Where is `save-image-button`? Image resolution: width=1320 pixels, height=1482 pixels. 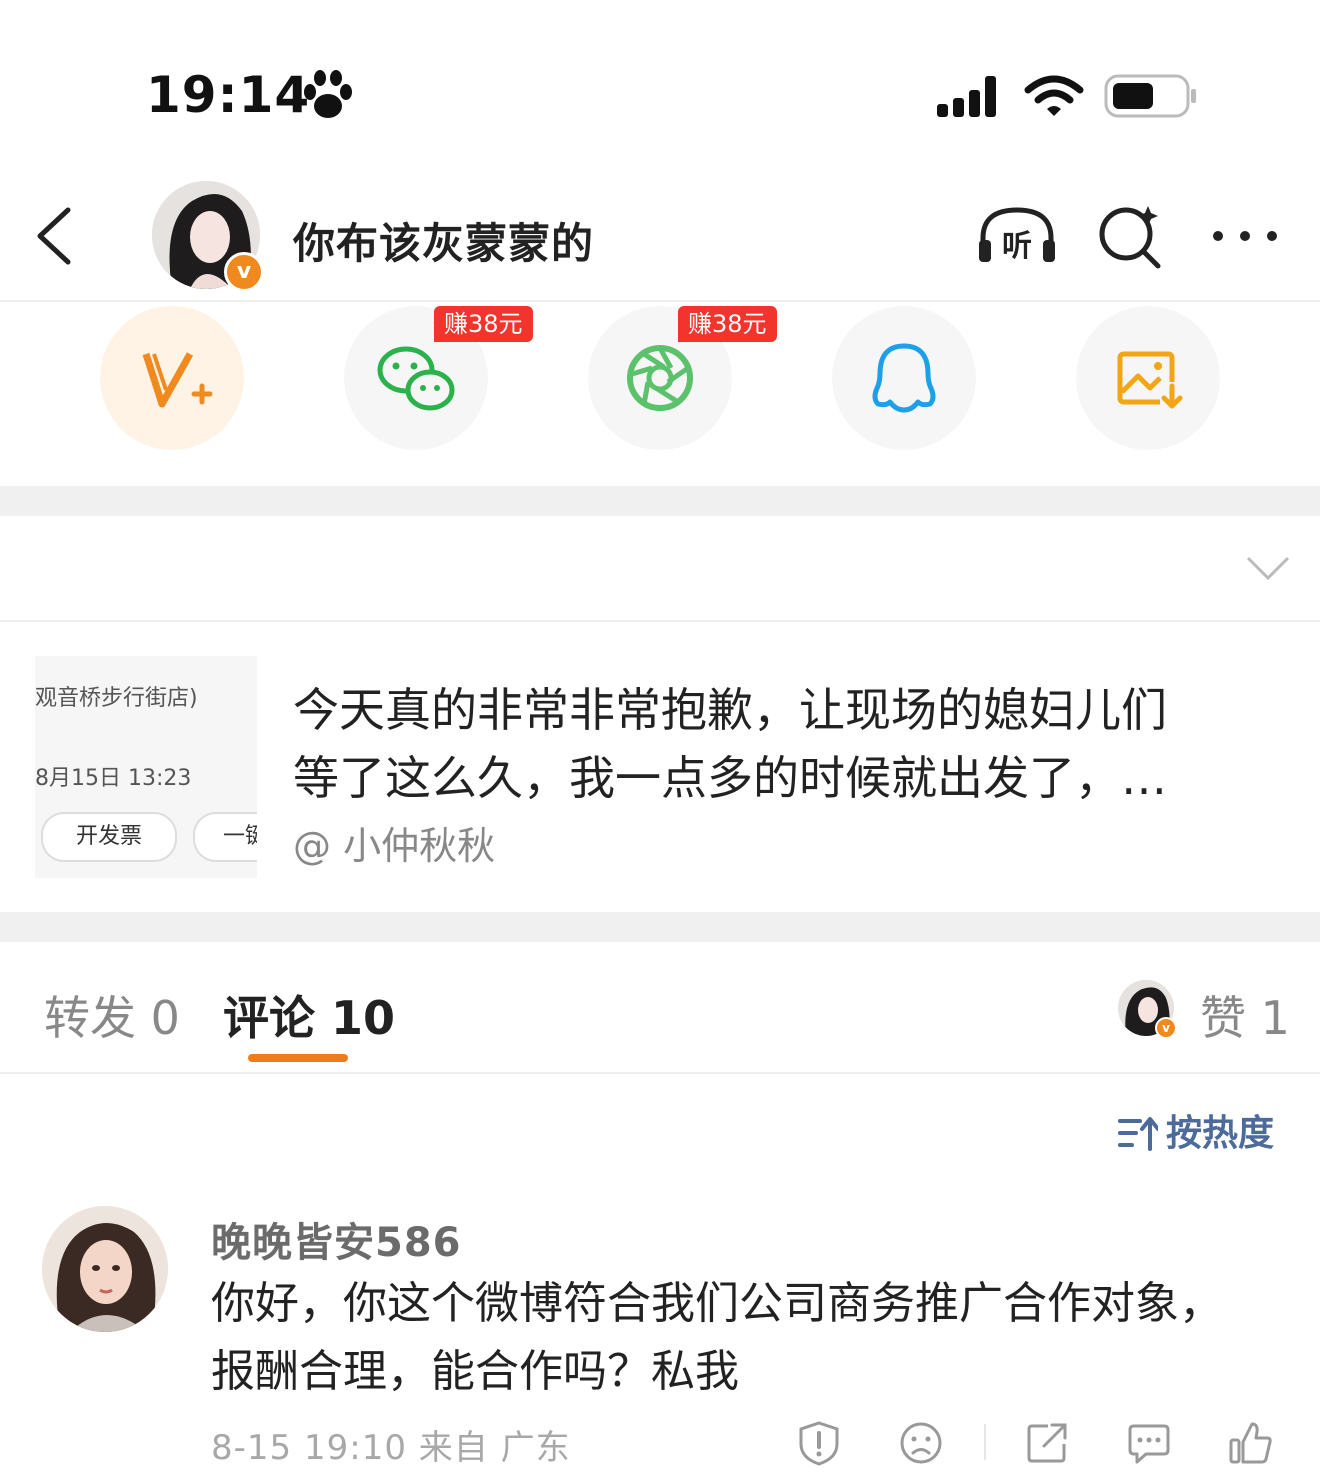
save-image-button is located at coordinates (1148, 378).